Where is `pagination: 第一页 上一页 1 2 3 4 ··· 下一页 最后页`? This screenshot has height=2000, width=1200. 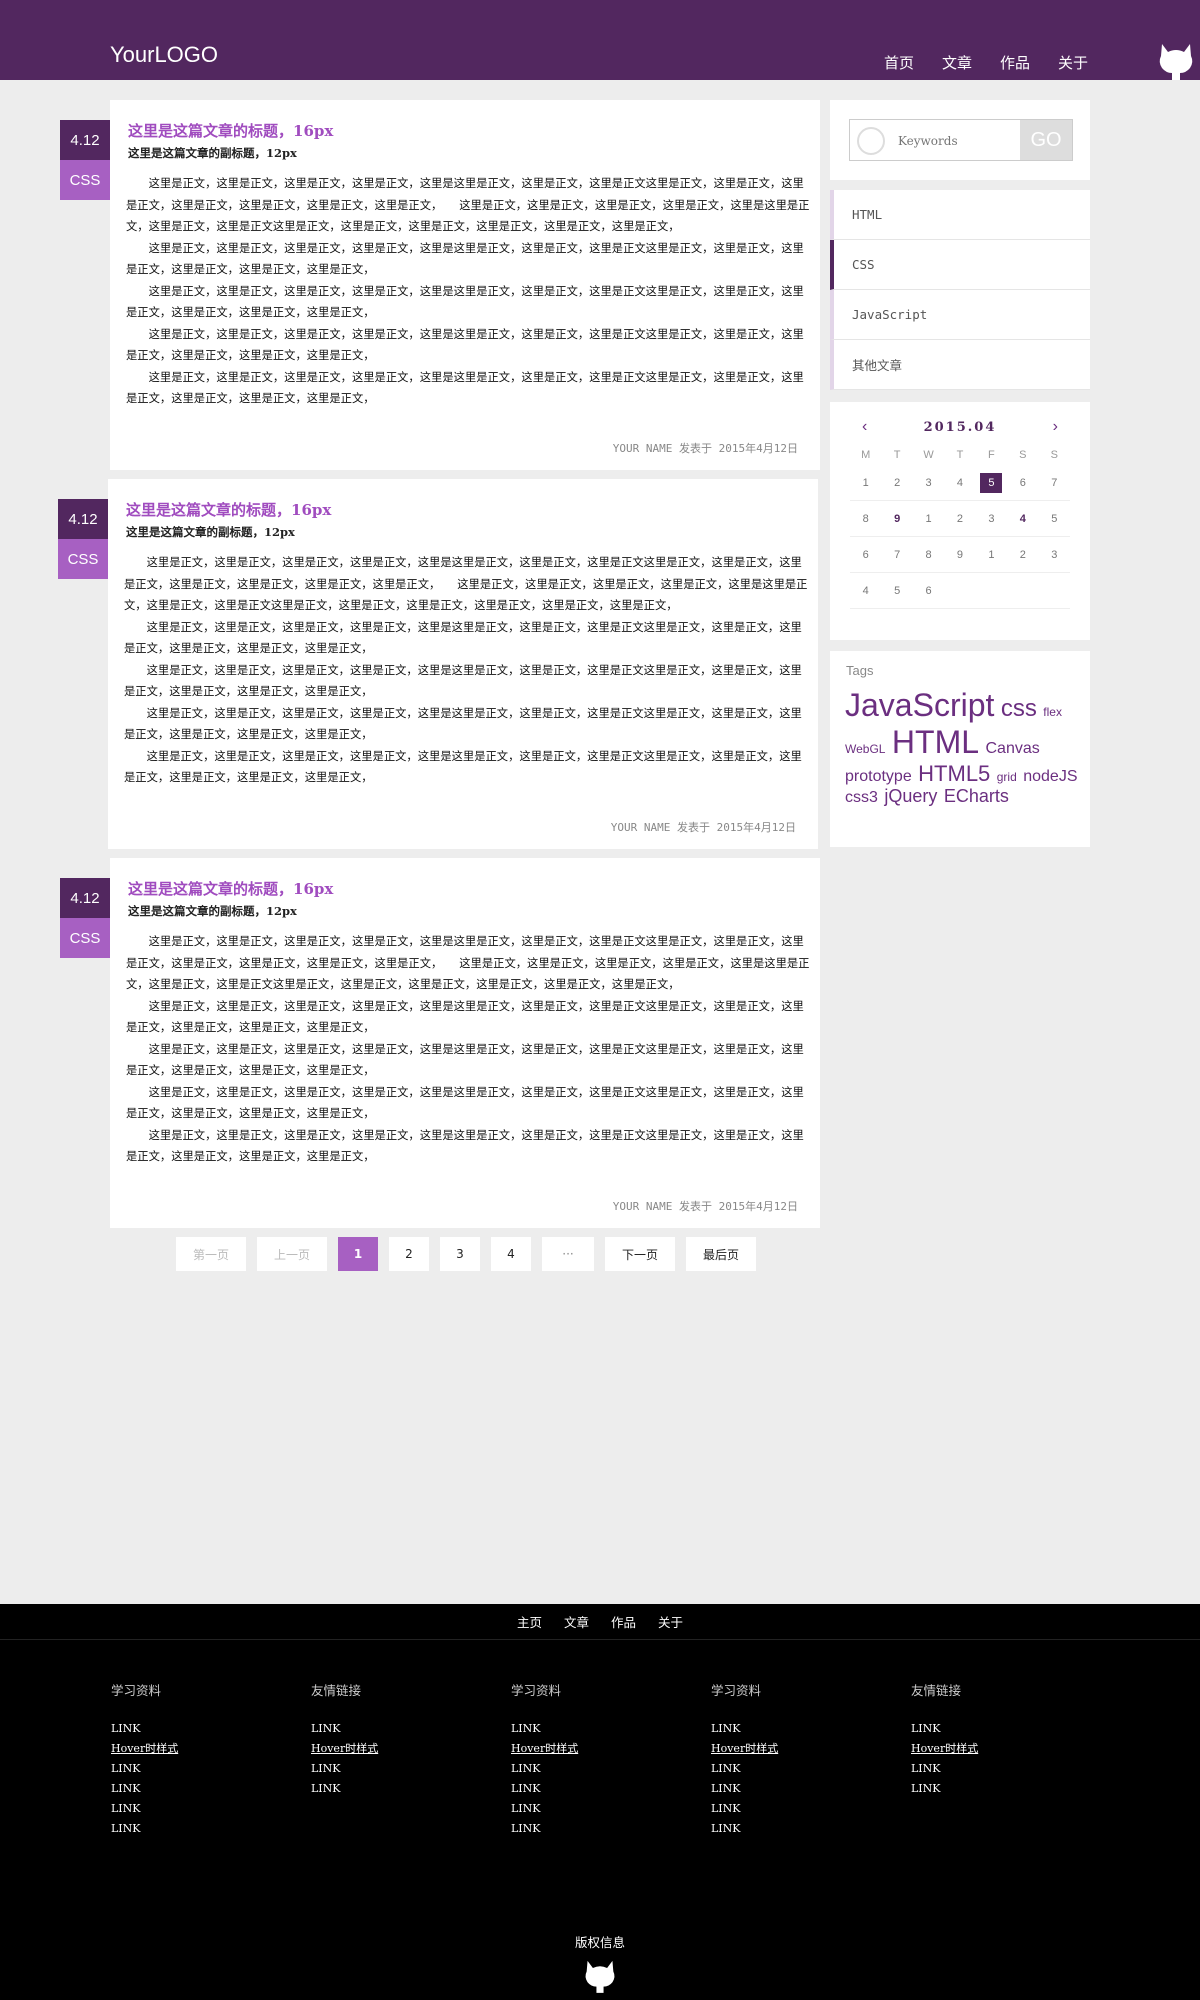
pagination: 第一页 上一页 1 2 3 4 ··· 下一页 最后页 is located at coordinates (466, 1254).